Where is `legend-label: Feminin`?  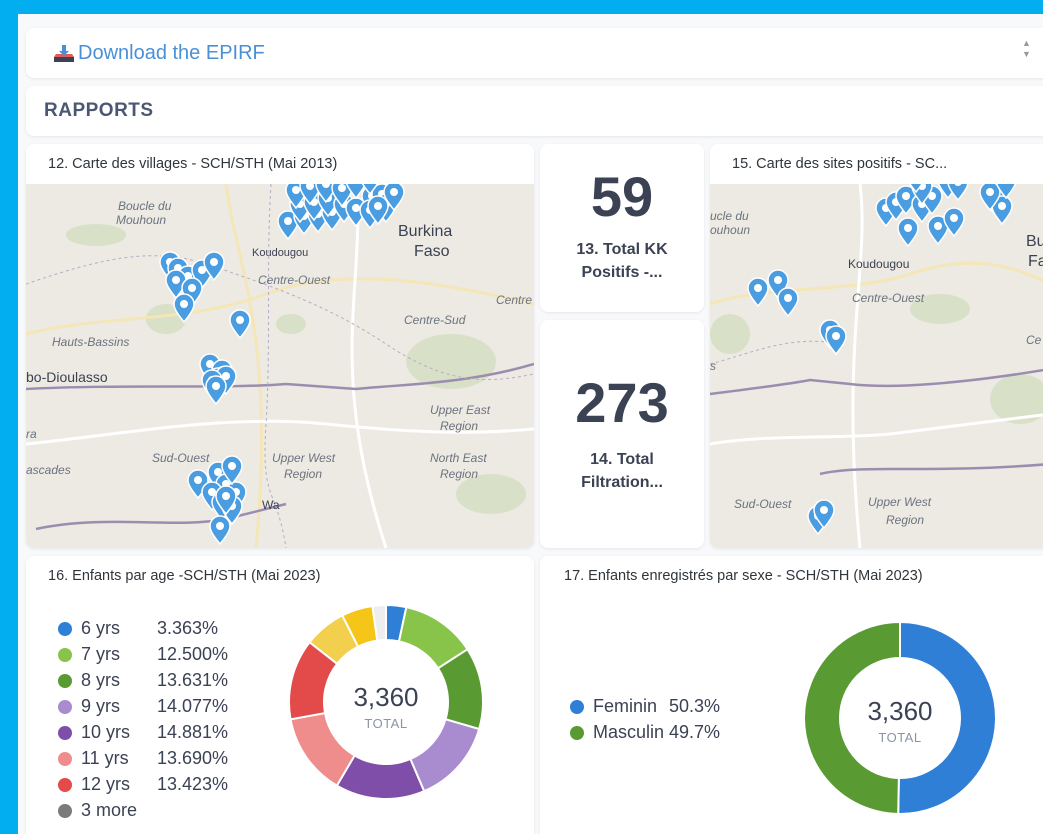 legend-label: Feminin is located at coordinates (625, 706).